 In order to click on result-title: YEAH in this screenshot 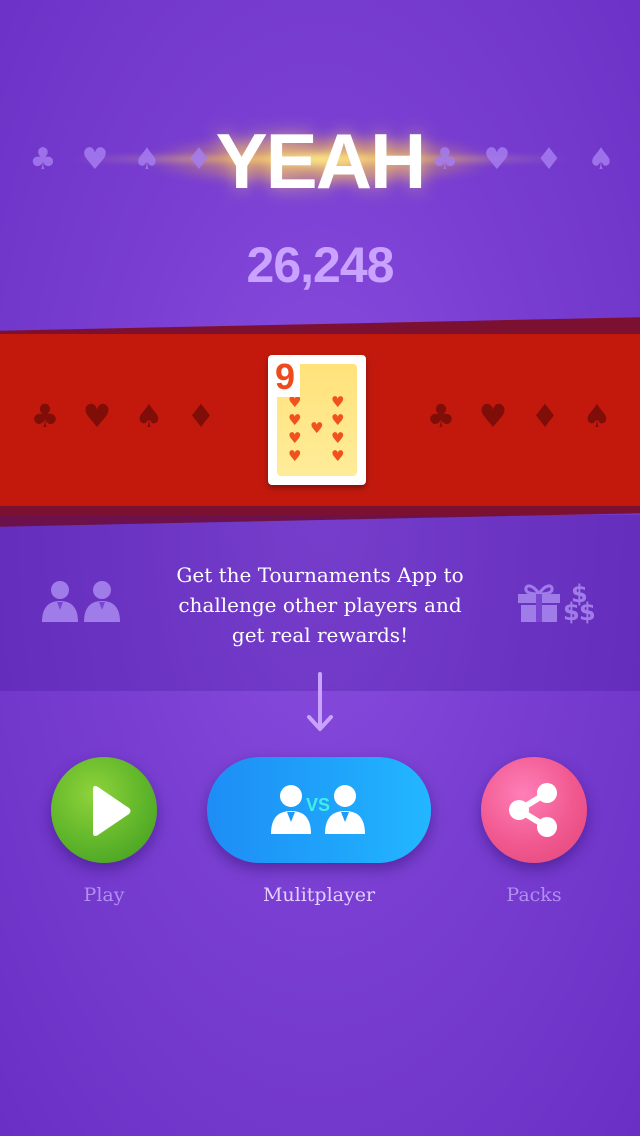, I will do `click(321, 161)`.